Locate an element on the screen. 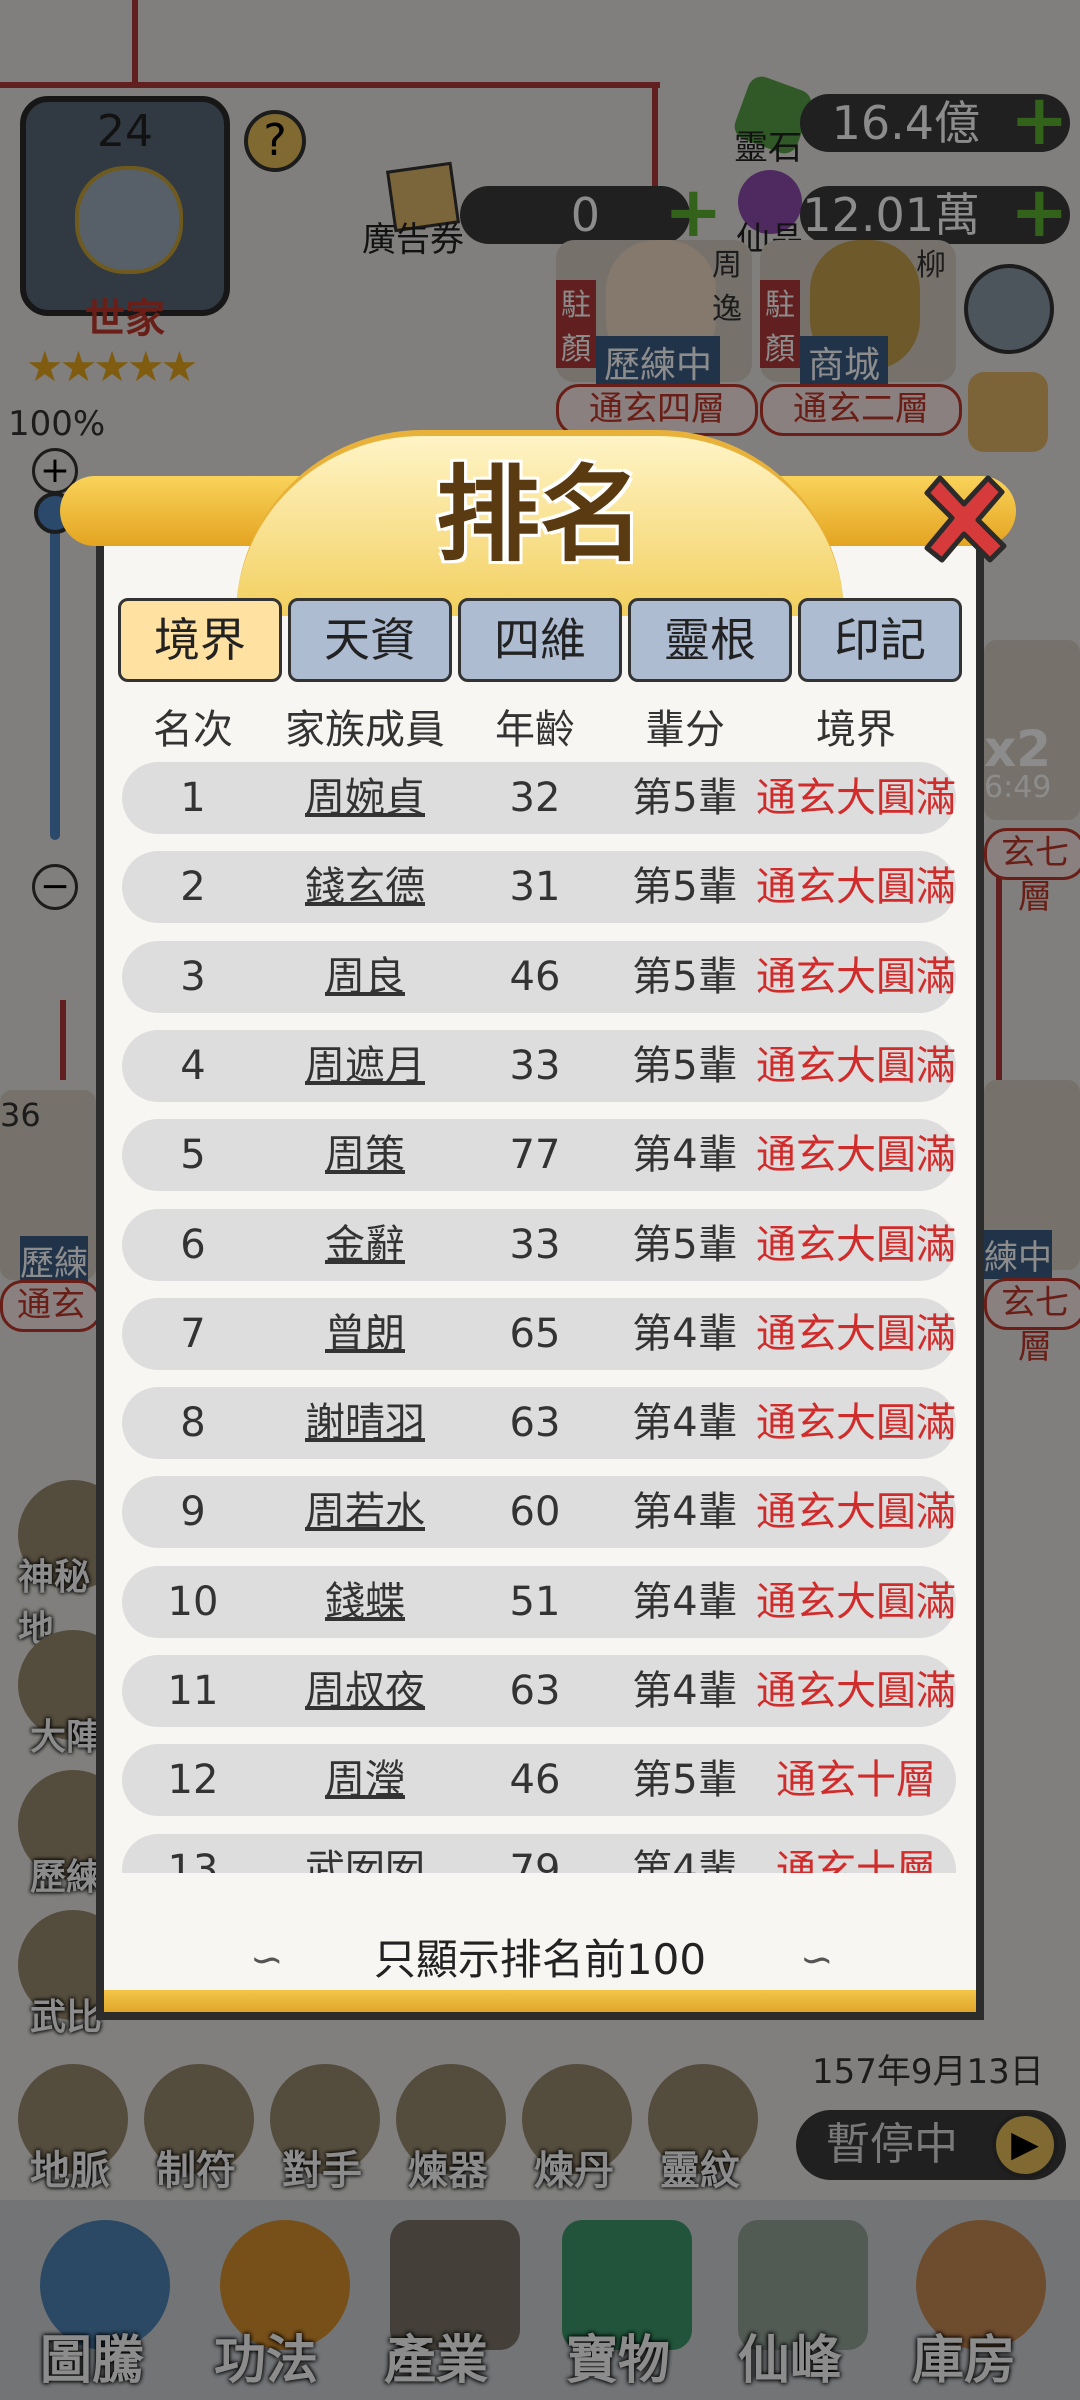 The width and height of the screenshot is (1080, 2400). age-cell: 60 is located at coordinates (535, 1512).